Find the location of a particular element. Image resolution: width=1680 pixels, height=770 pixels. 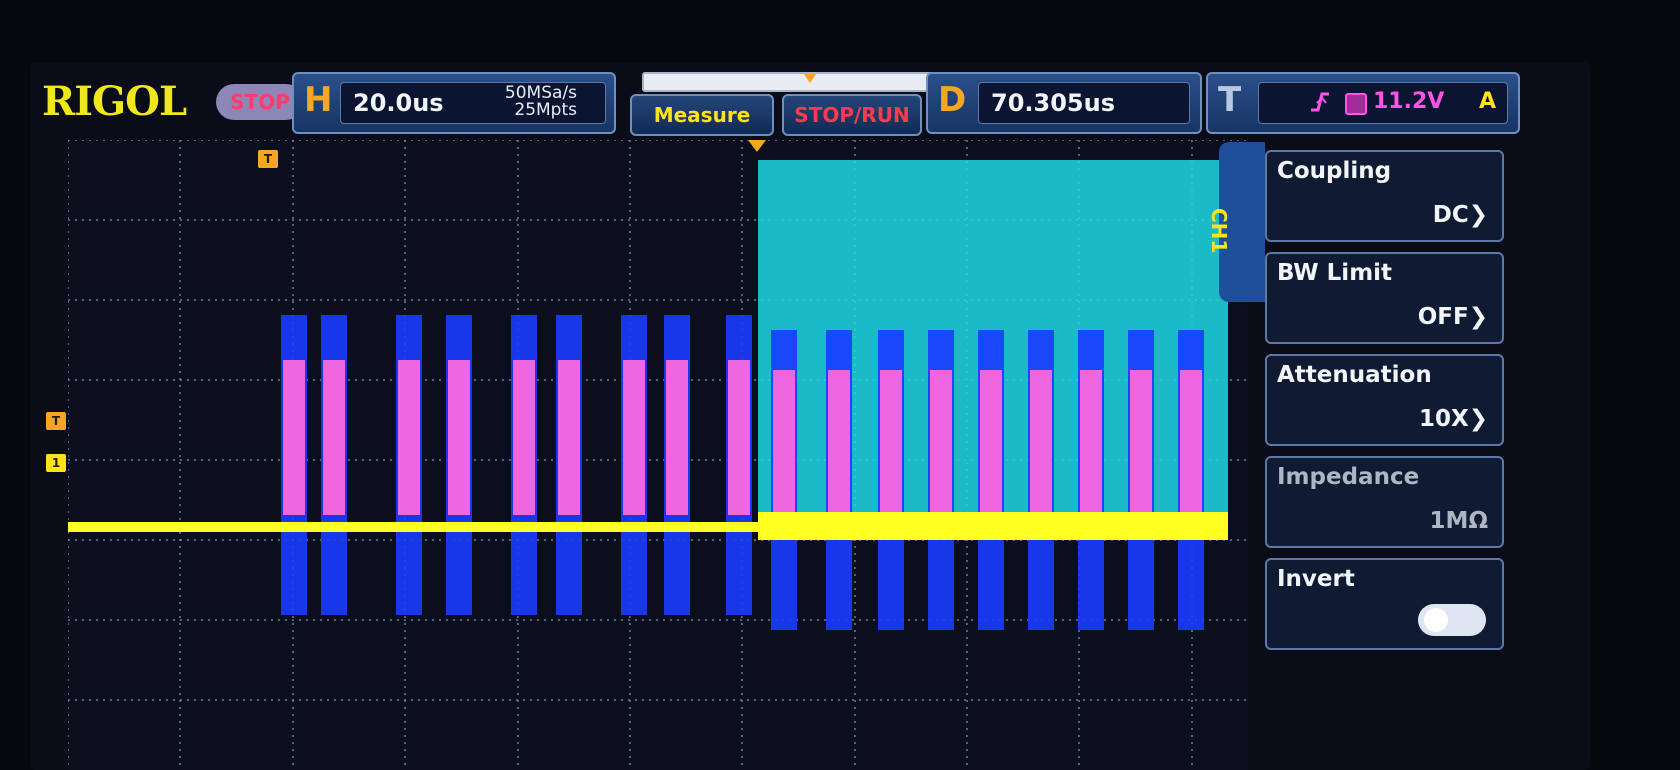

trigger-source: A is located at coordinates (1488, 101).